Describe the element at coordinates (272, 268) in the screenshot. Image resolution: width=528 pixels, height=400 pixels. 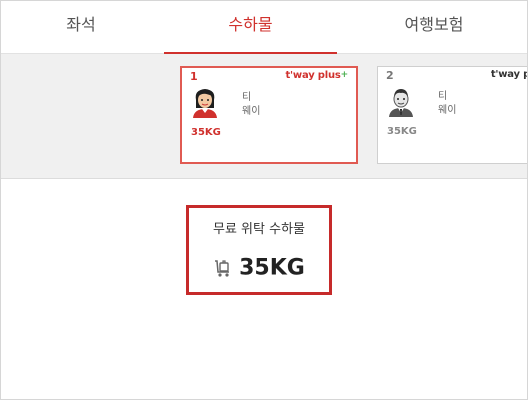
I see `baggage-weight-value: 35KG` at that location.